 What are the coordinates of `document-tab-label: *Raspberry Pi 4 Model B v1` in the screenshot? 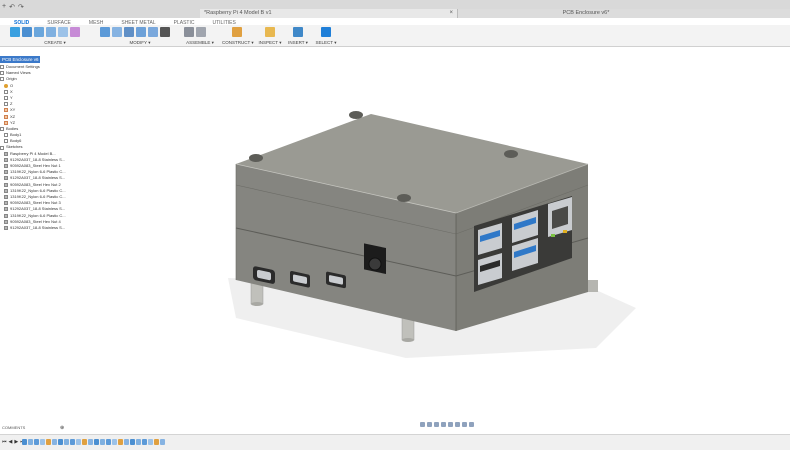 It's located at (238, 13).